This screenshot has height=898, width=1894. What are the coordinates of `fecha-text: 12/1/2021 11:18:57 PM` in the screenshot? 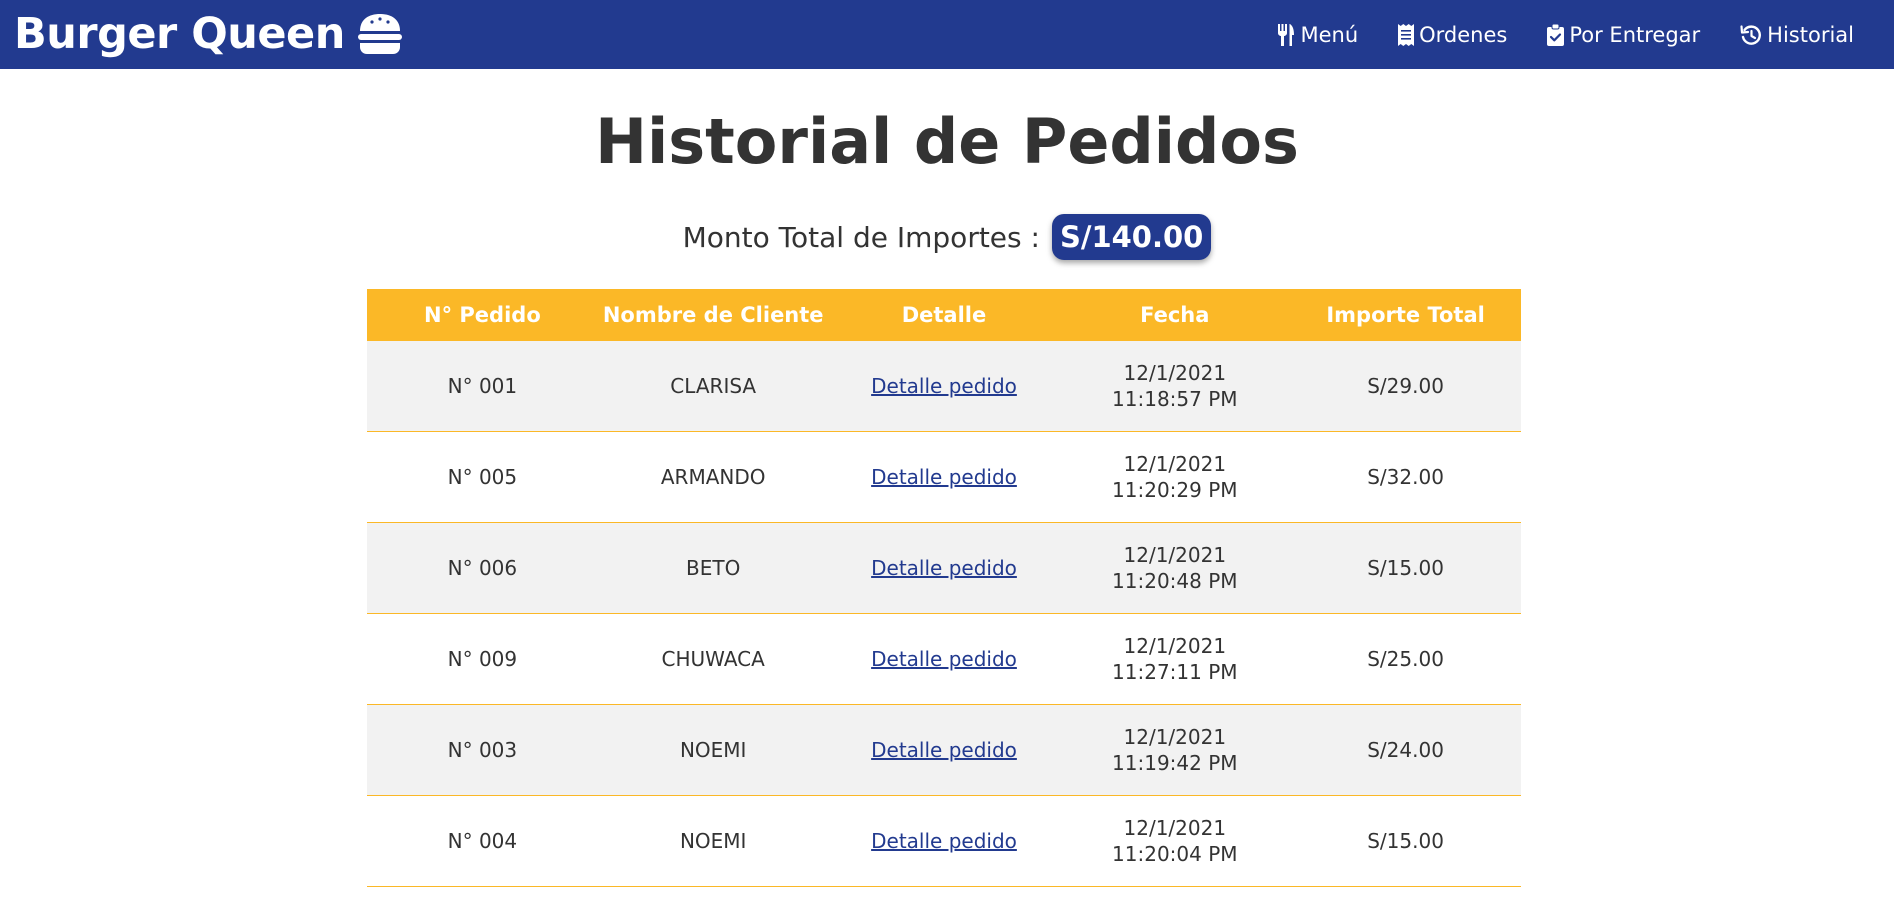 It's located at (1175, 386).